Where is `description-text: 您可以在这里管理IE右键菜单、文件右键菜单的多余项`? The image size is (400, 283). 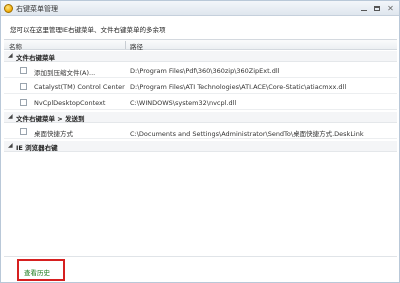
description-text: 您可以在这里管理IE右键菜单、文件右键菜单的多余项 is located at coordinates (88, 30).